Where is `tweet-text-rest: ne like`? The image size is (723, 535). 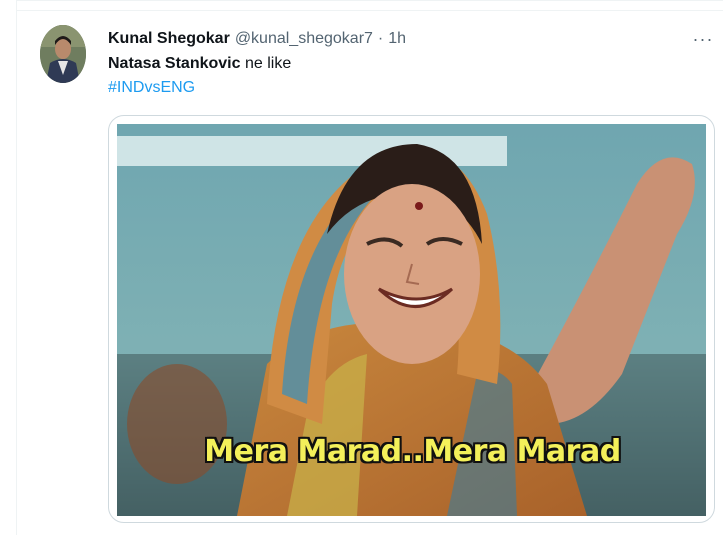 tweet-text-rest: ne like is located at coordinates (266, 63).